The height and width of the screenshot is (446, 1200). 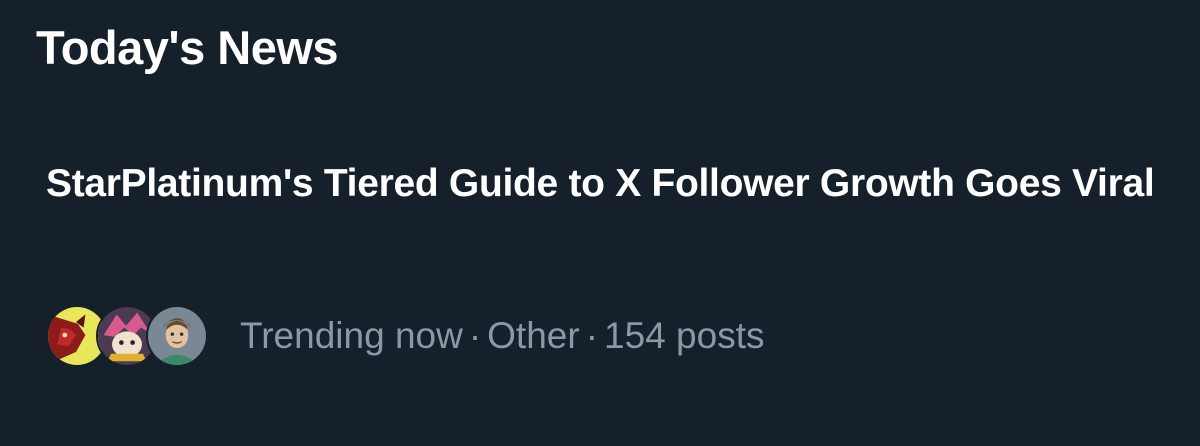 I want to click on news-meta-text: Trending now · Other · 154 posts, so click(x=502, y=336).